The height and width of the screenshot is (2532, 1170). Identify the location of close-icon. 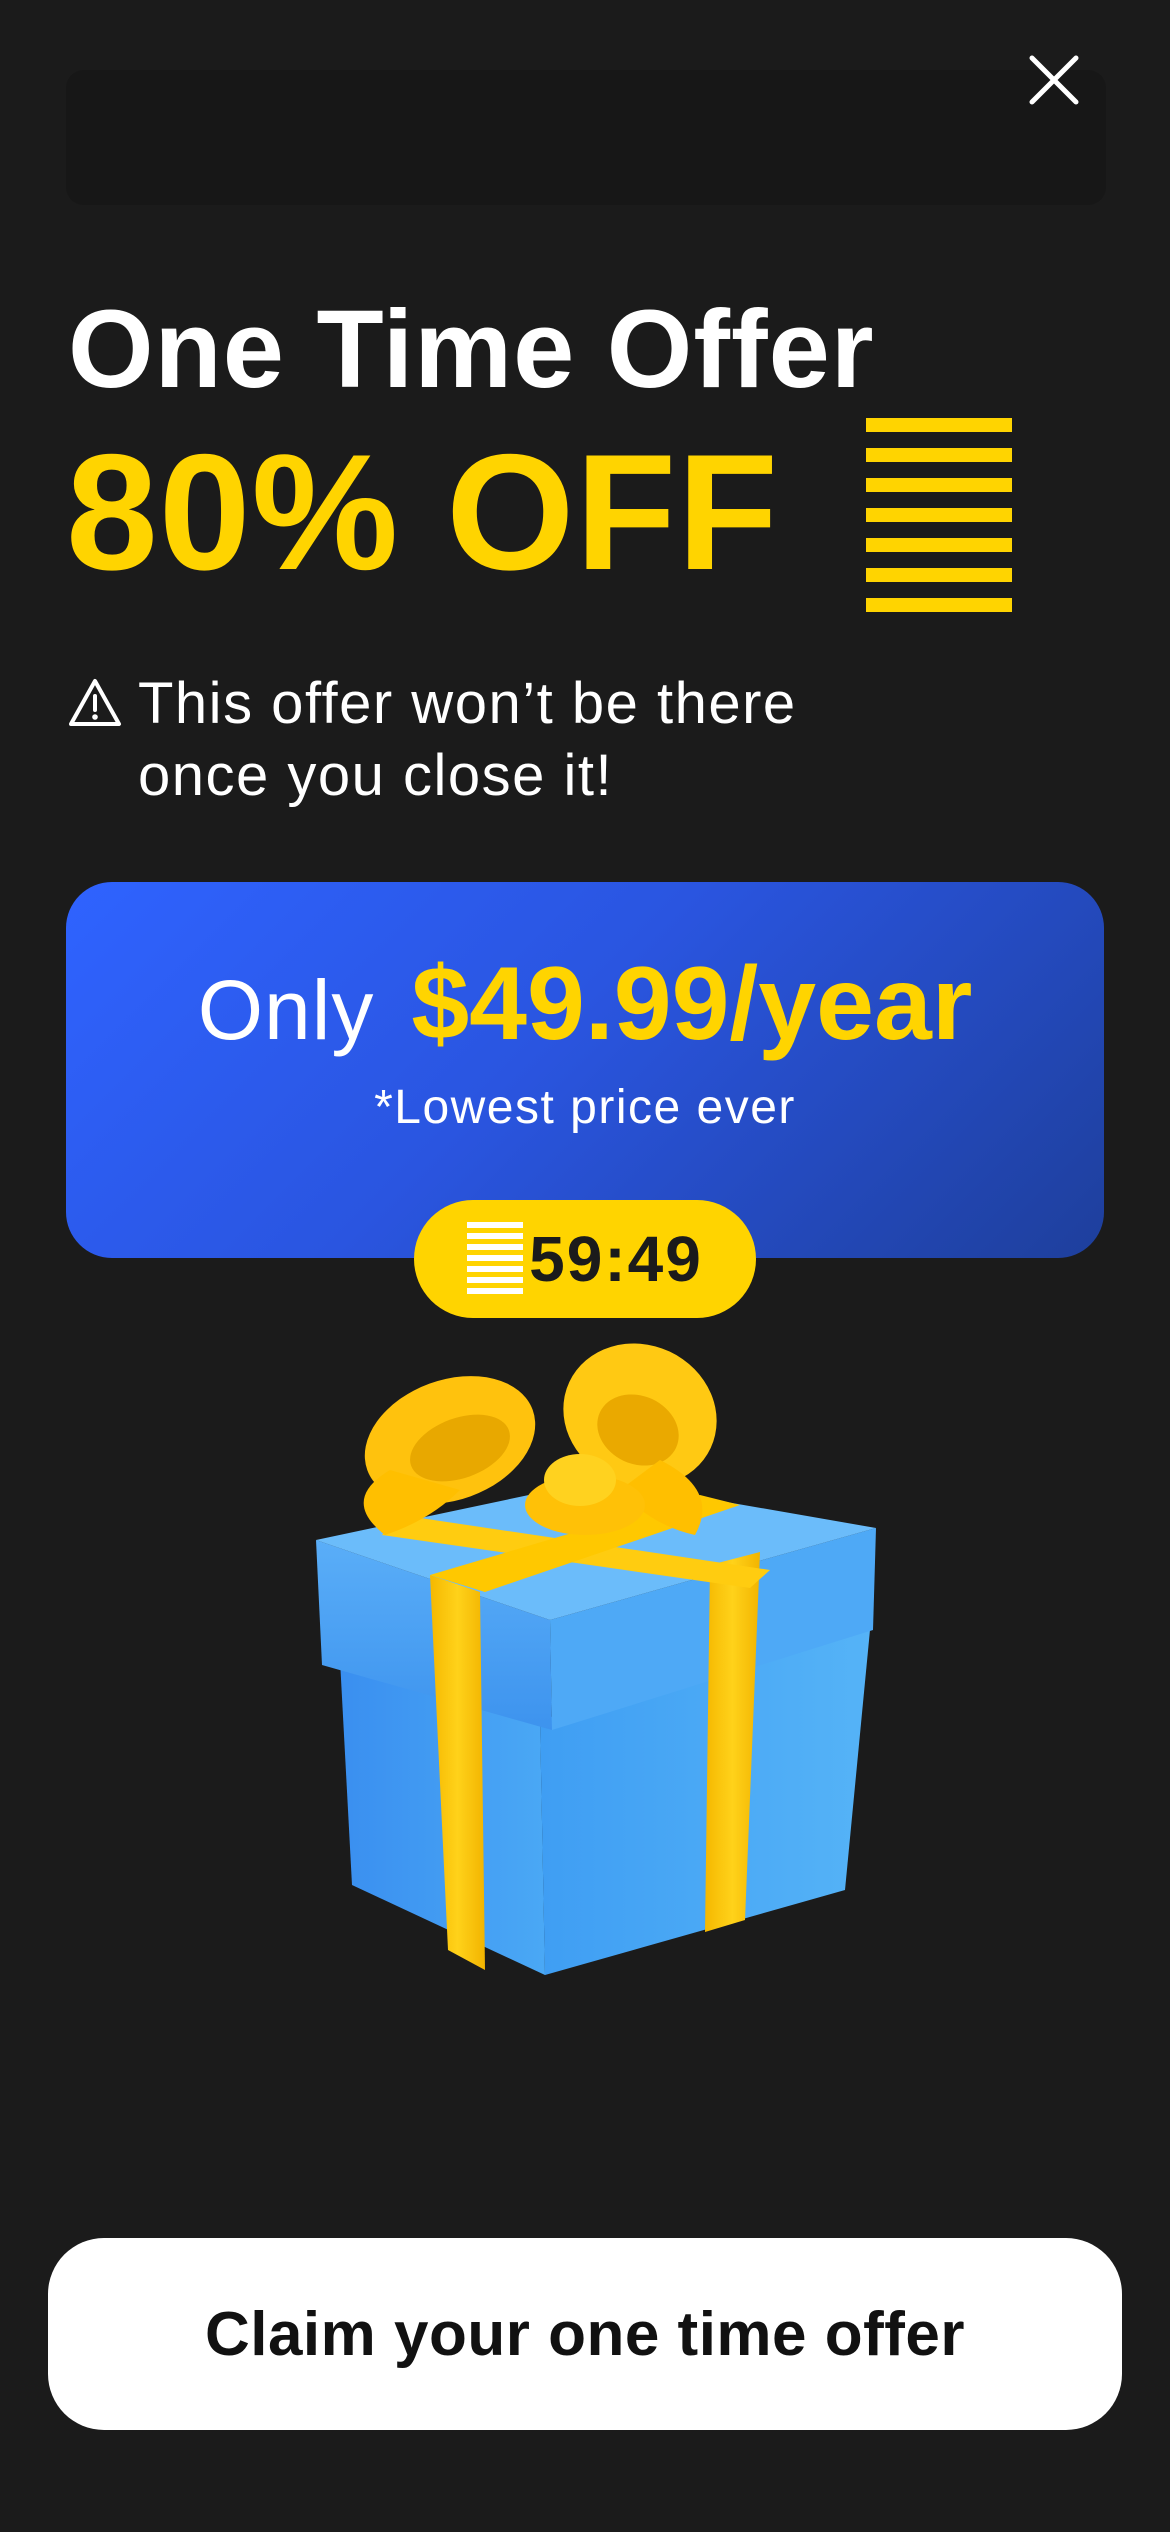
(1054, 80).